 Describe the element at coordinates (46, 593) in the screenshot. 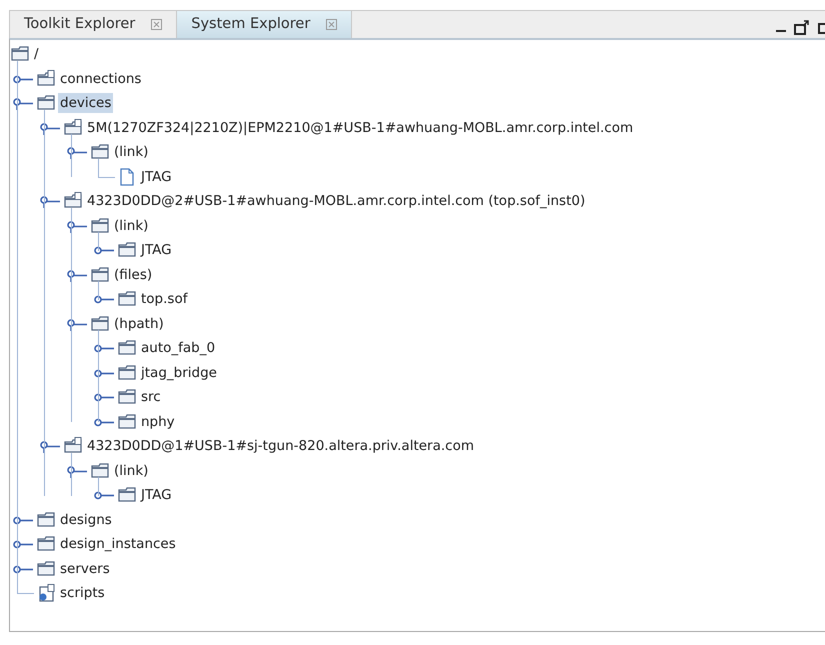

I see `script-icon` at that location.